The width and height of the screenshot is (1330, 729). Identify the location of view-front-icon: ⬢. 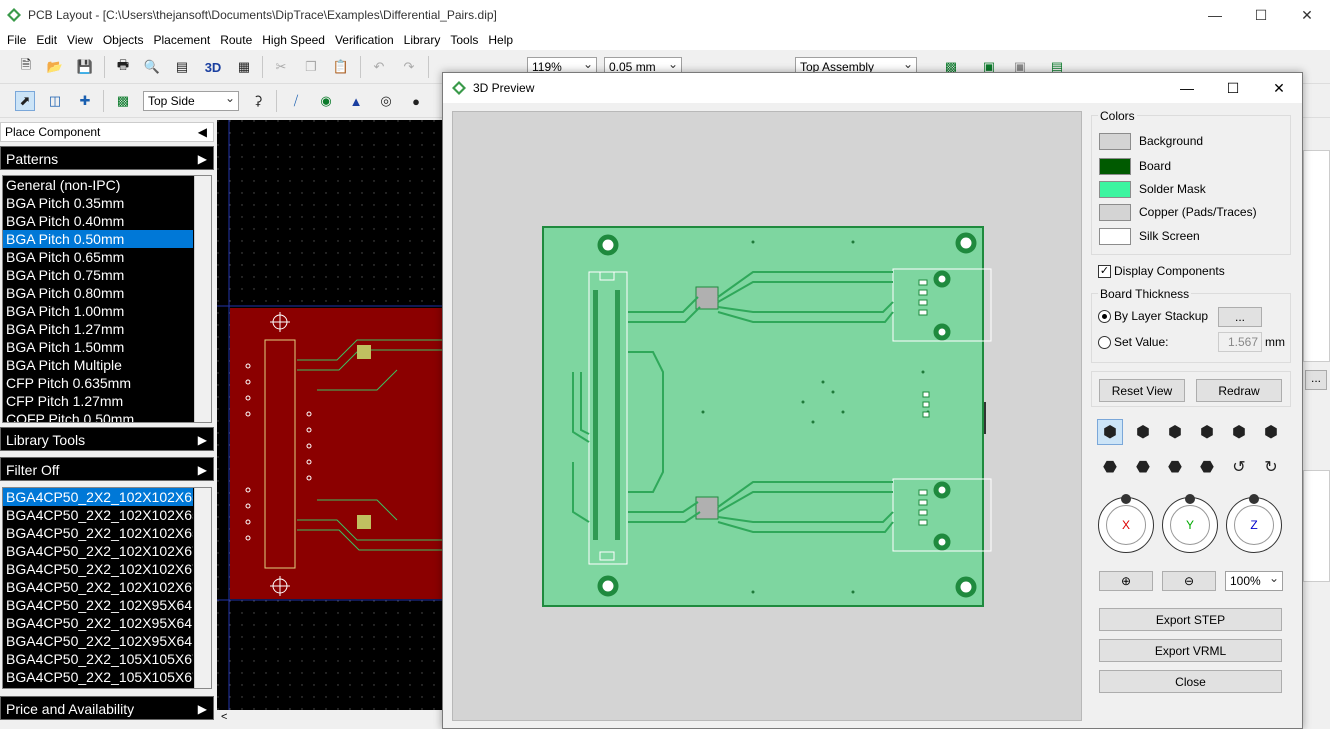
(1143, 432).